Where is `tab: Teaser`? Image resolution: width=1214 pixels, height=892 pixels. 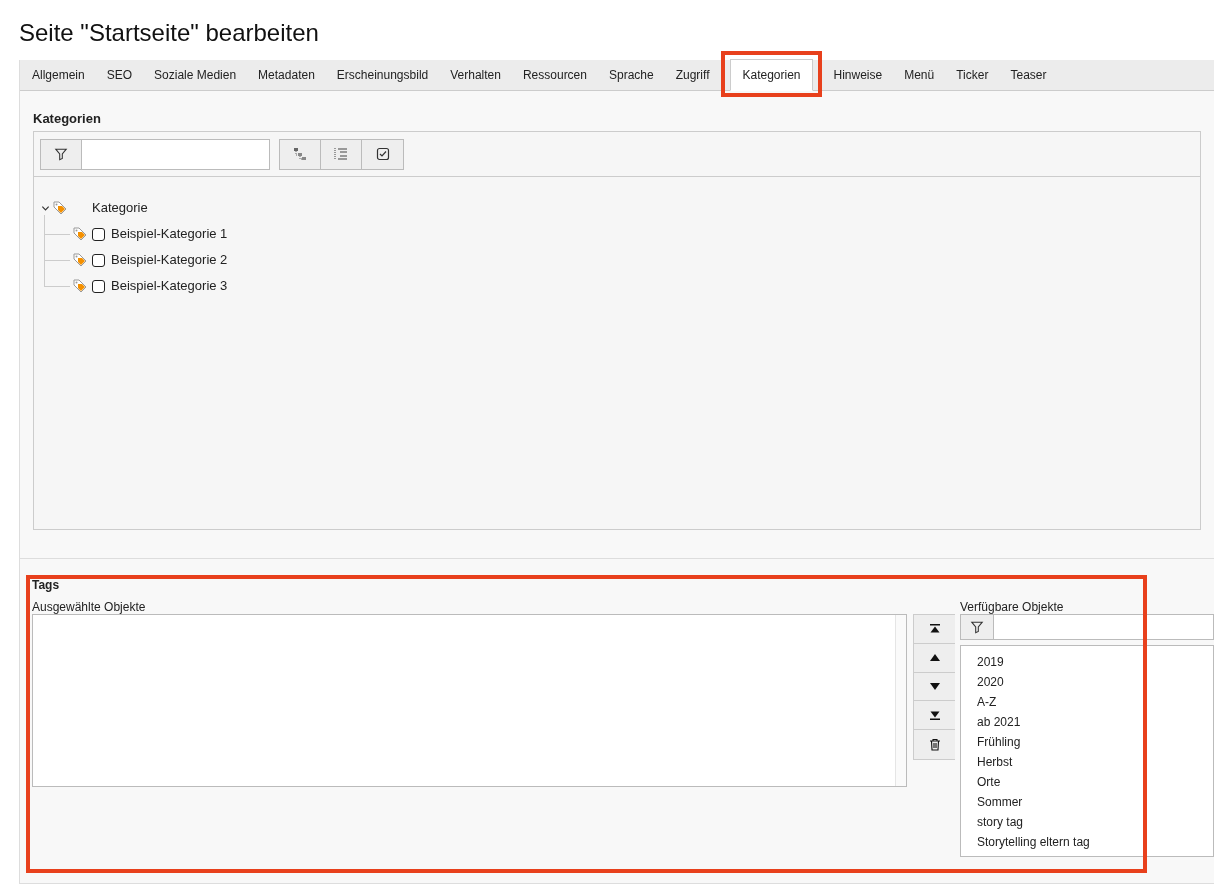 tab: Teaser is located at coordinates (1028, 74).